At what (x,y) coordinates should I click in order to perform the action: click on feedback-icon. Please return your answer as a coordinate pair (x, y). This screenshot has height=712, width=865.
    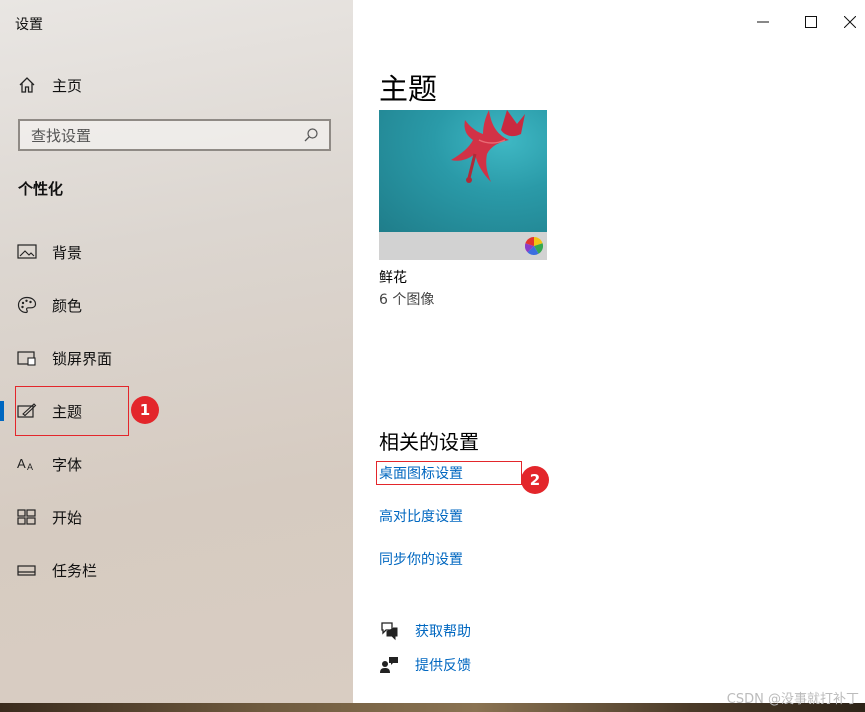
    Looking at the image, I should click on (389, 665).